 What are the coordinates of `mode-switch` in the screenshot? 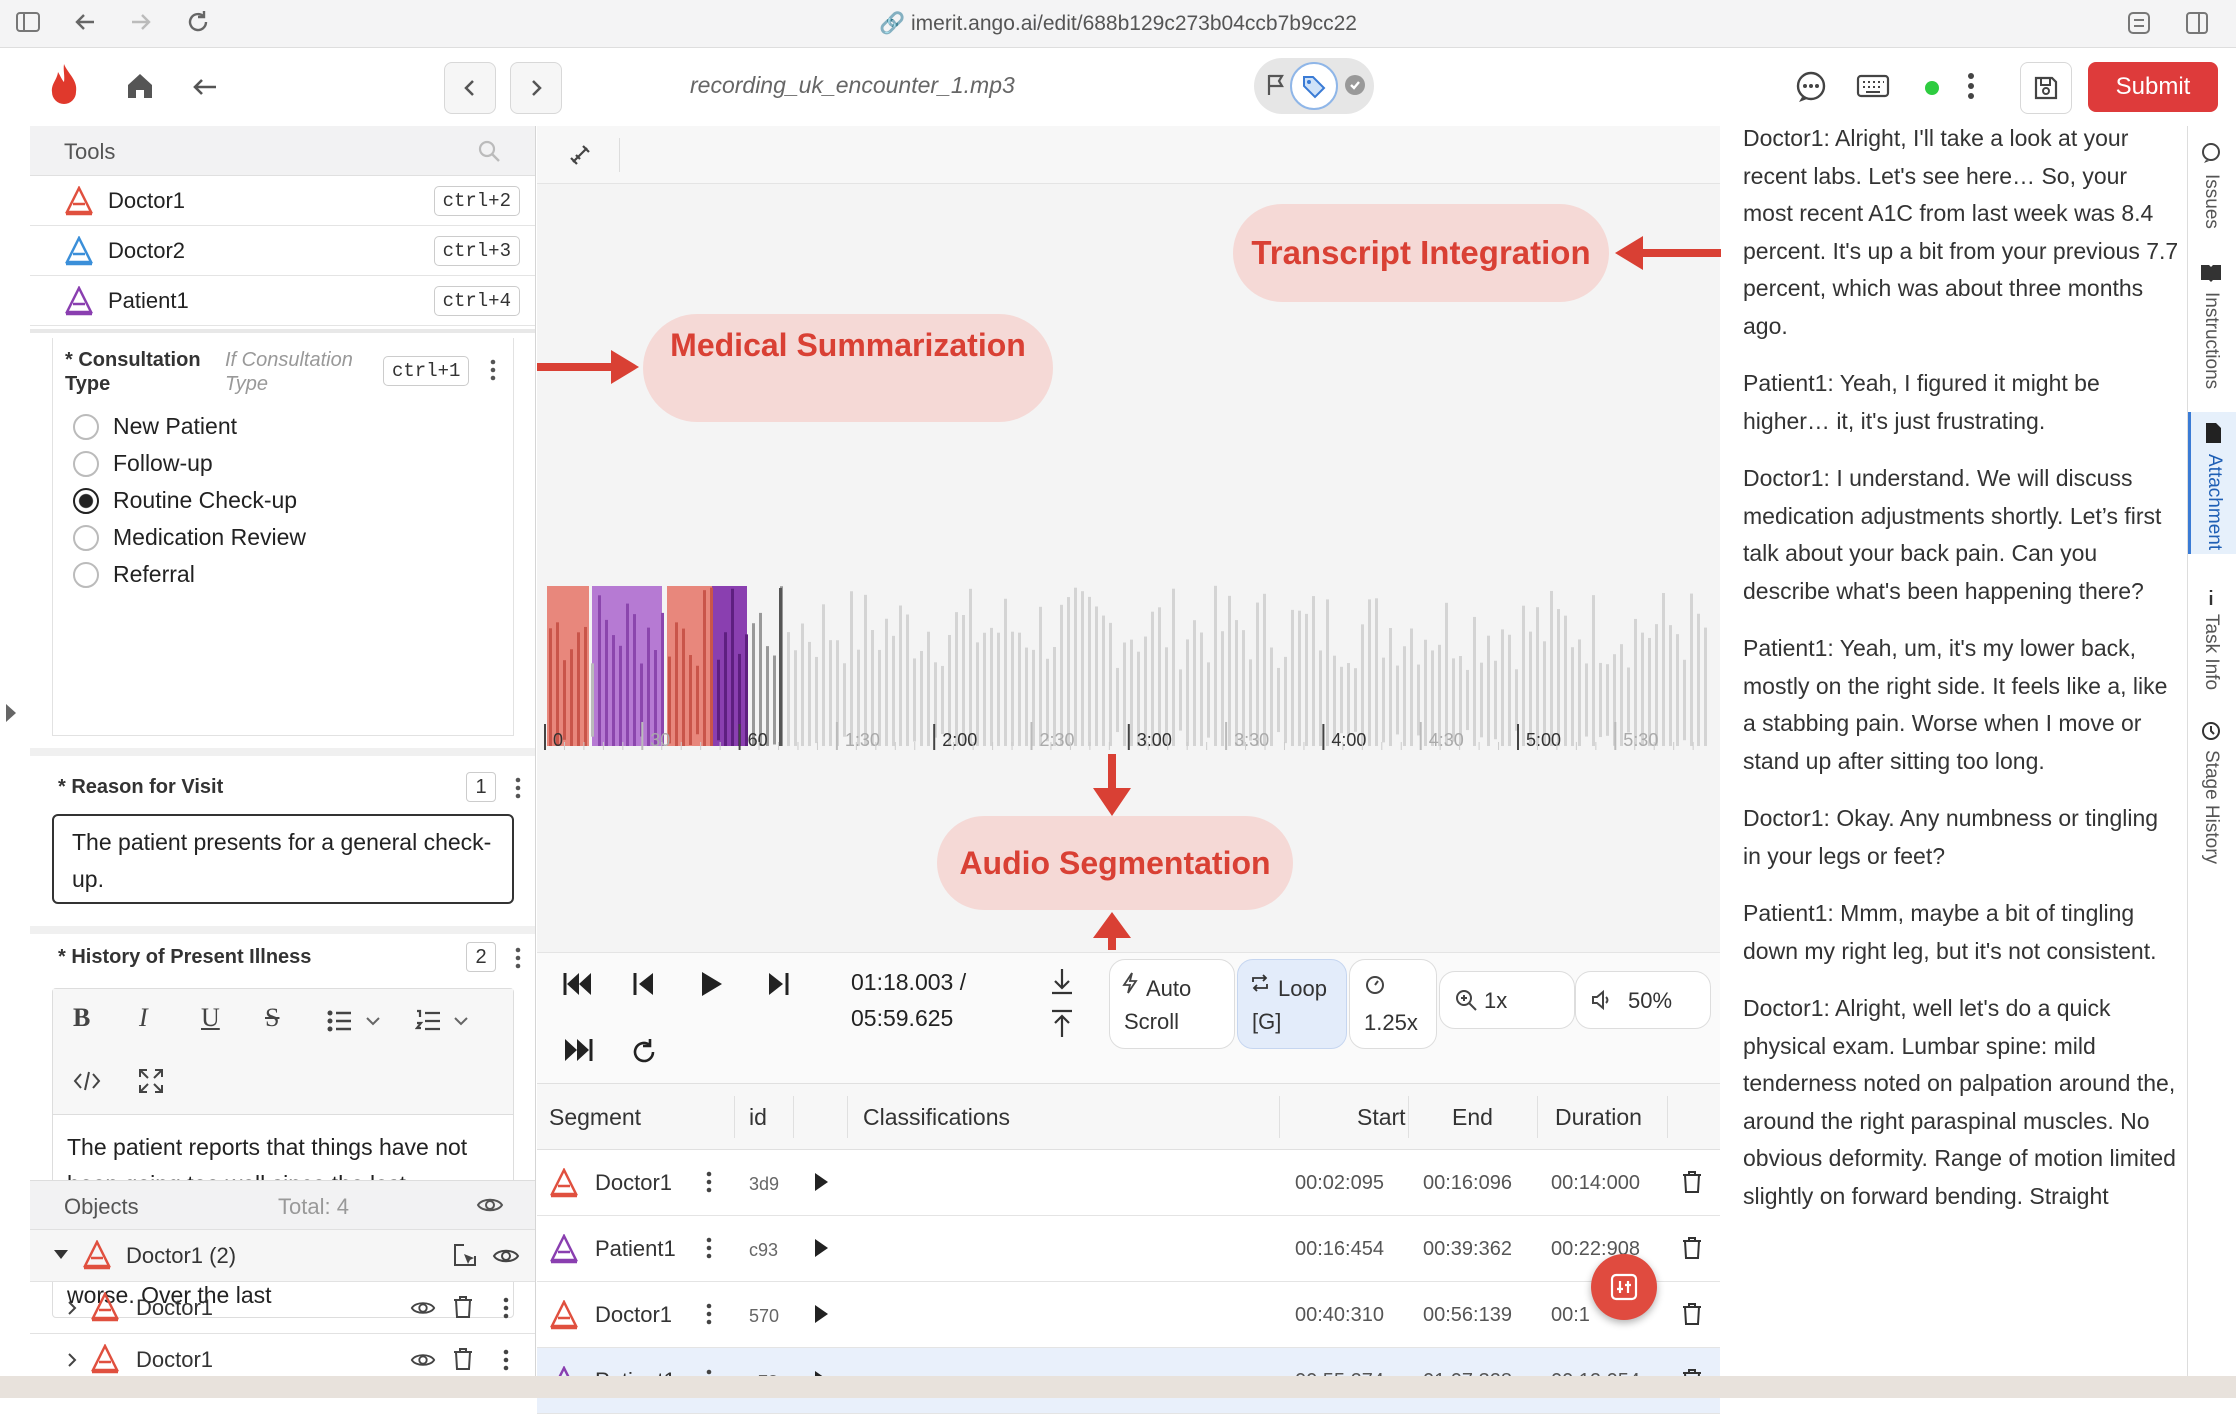 It's located at (1314, 86).